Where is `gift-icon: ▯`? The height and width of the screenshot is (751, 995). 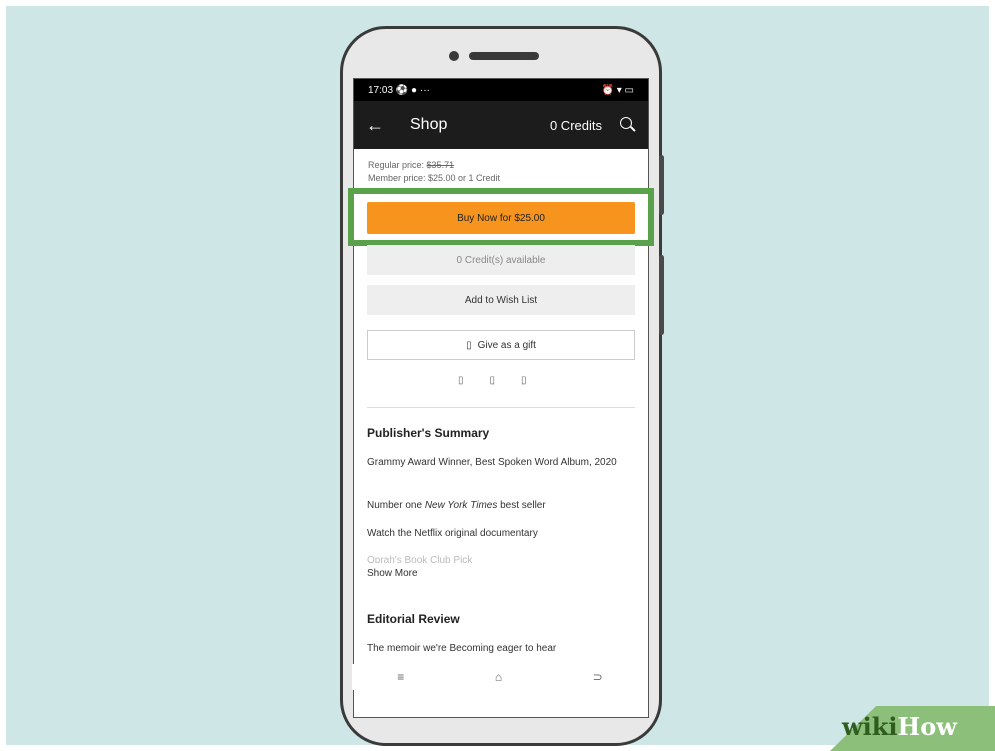 gift-icon: ▯ is located at coordinates (469, 345).